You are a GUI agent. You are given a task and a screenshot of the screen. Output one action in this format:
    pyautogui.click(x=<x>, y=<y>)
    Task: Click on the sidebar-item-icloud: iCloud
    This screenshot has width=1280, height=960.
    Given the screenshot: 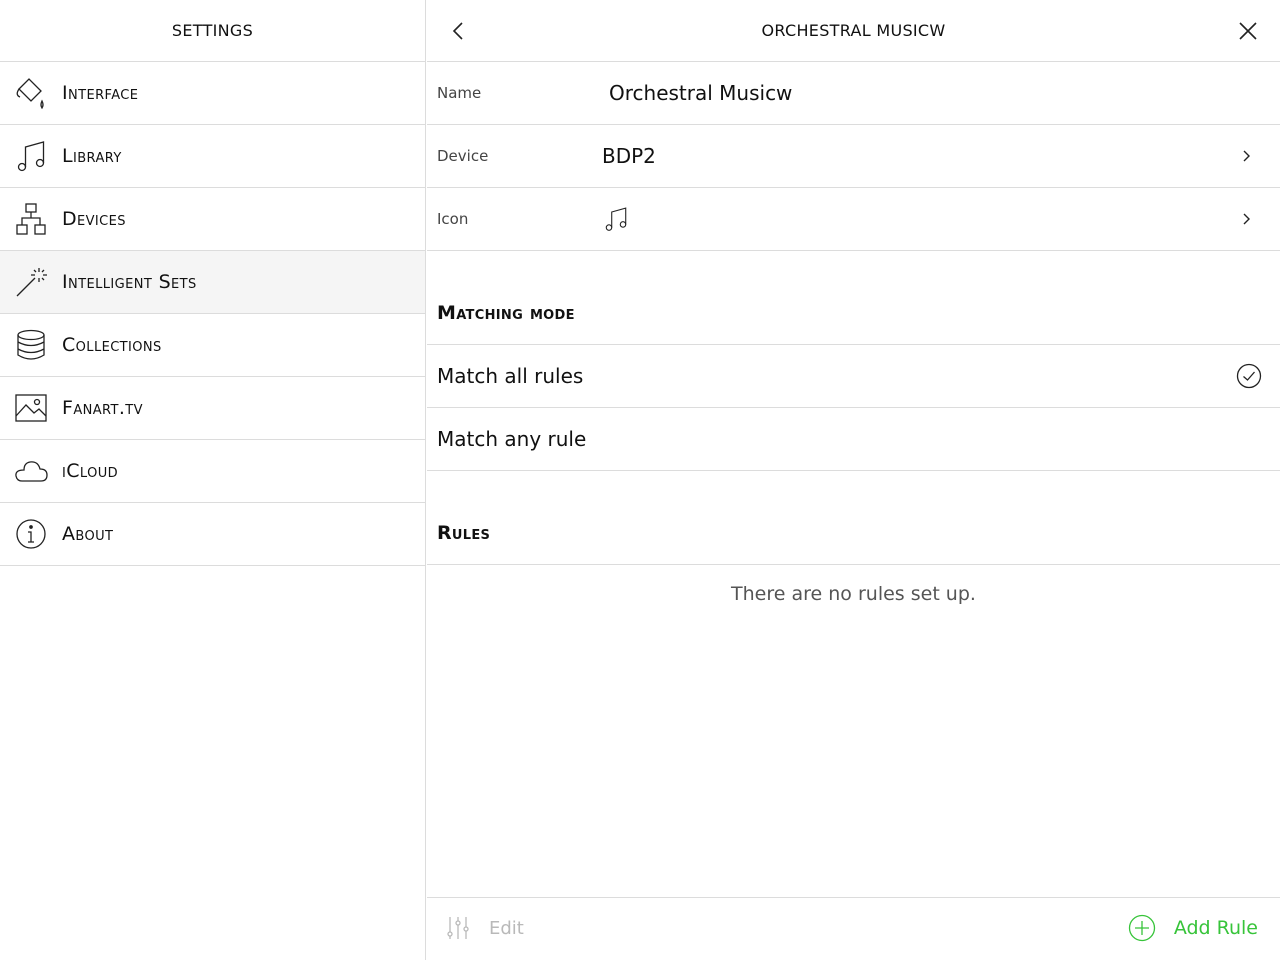 What is the action you would take?
    pyautogui.click(x=212, y=471)
    